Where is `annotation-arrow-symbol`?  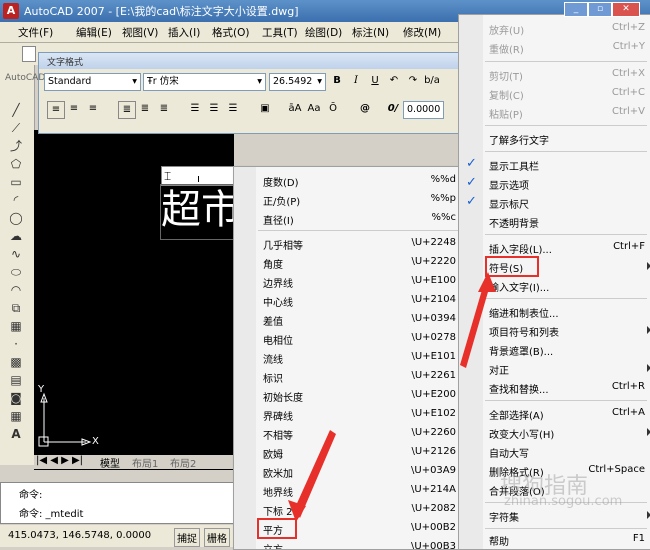
annotation-arrow-symbol is located at coordinates (475, 325).